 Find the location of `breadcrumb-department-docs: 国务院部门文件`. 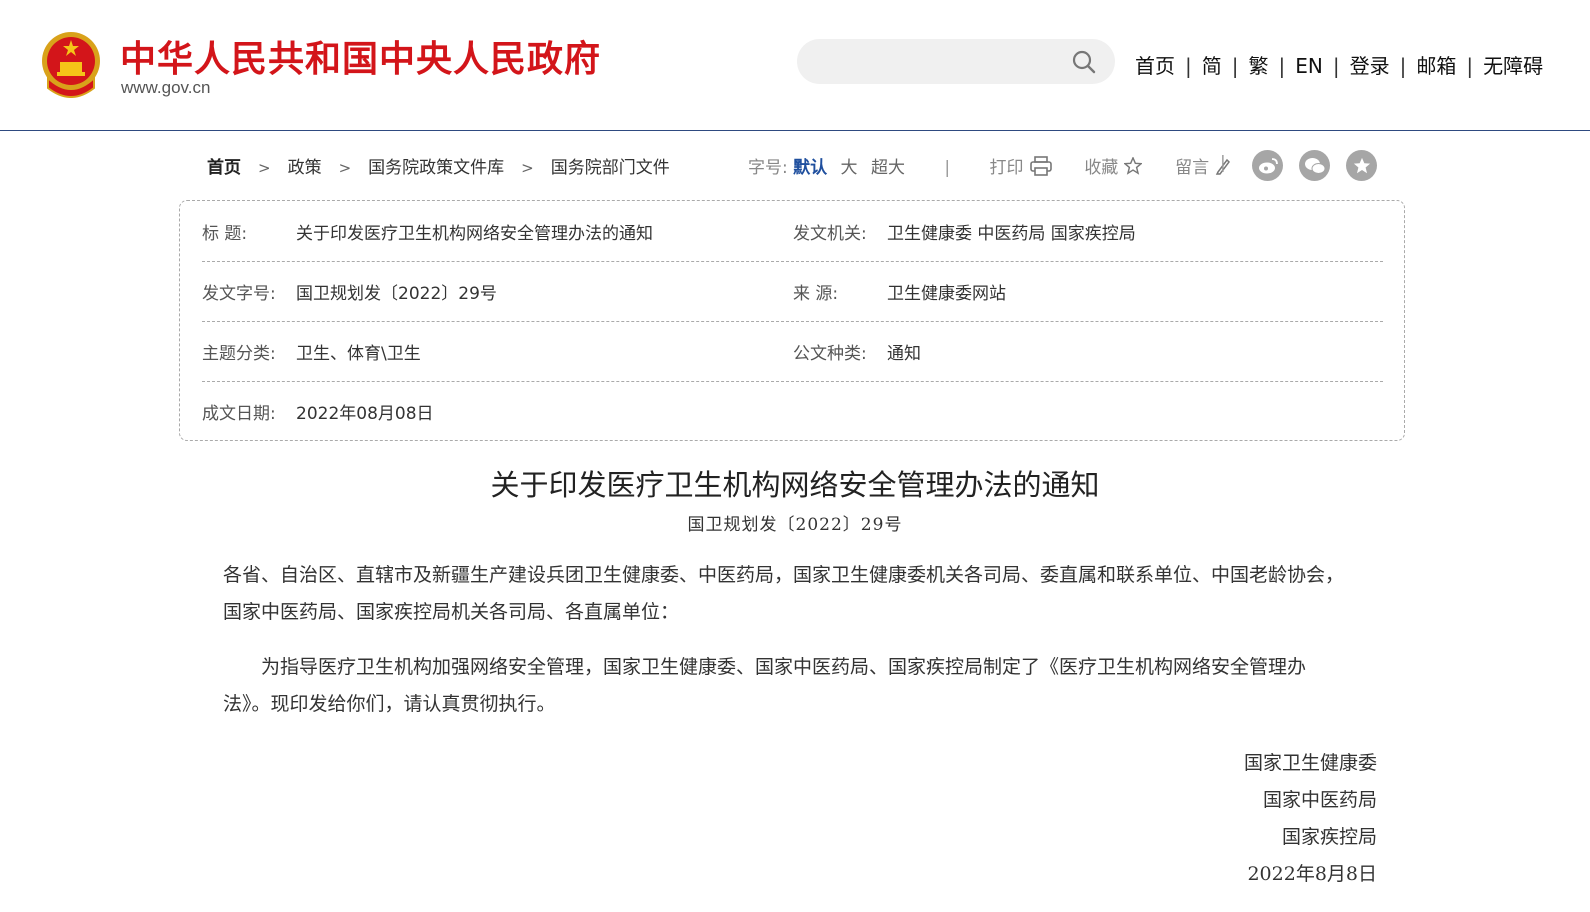

breadcrumb-department-docs: 国务院部门文件 is located at coordinates (610, 168).